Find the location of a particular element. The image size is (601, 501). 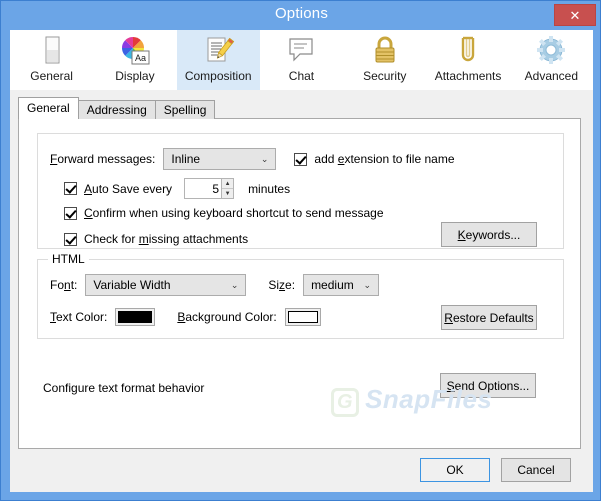

tab-strip: General Addressing Spelling is located at coordinates (117, 108).